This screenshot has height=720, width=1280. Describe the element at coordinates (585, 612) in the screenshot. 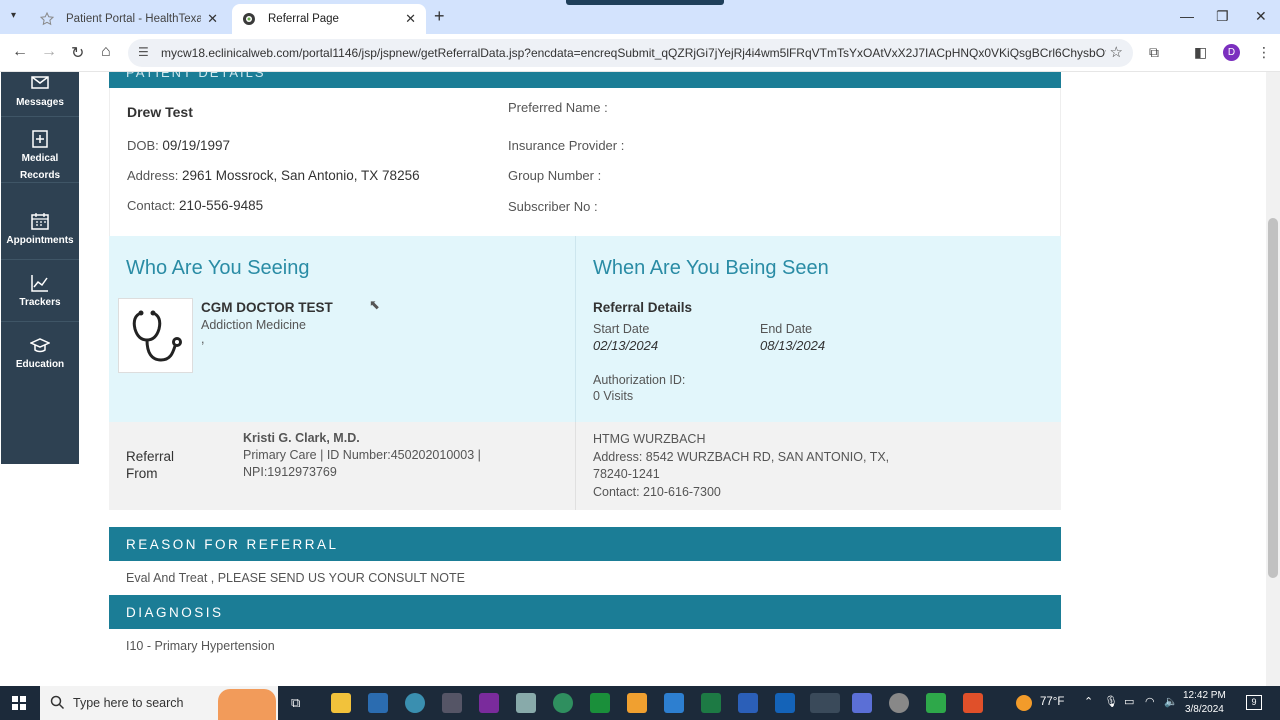

I see `diagnosis-header: DIAGNOSIS` at that location.